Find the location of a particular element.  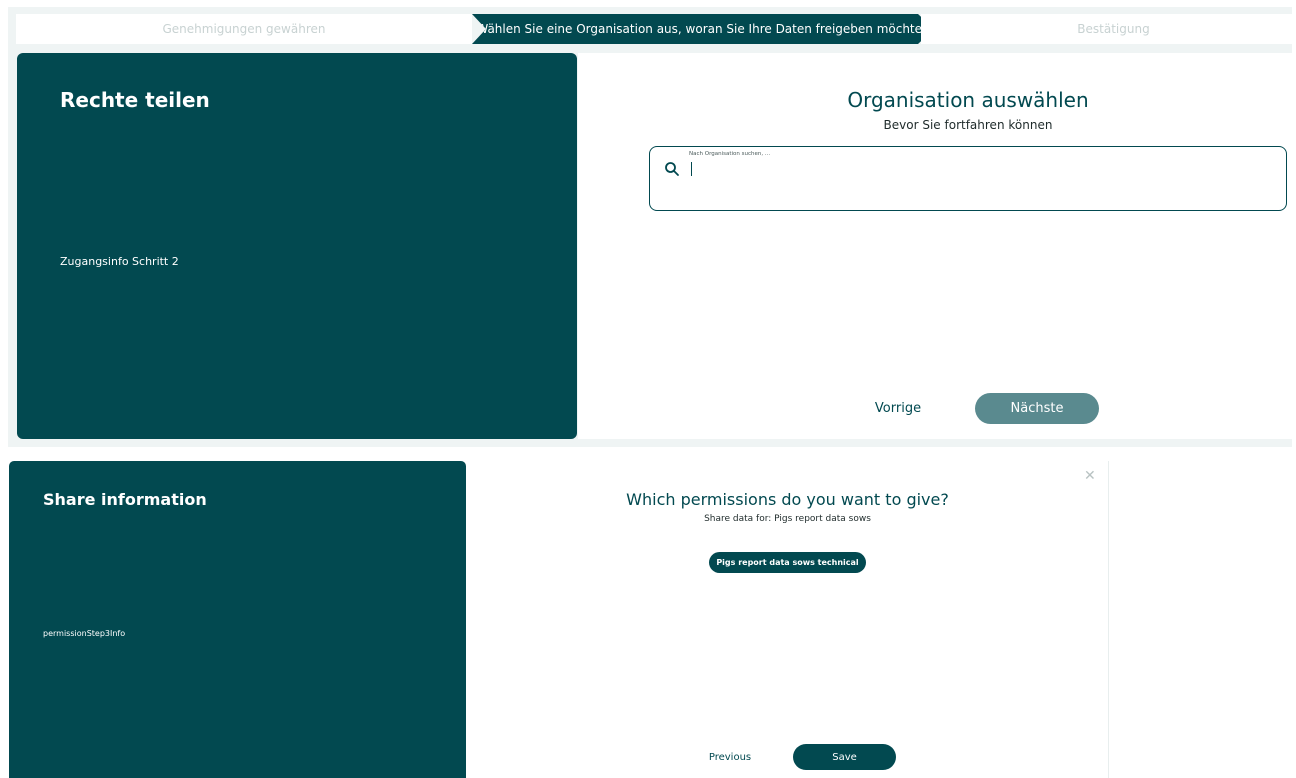

page-subtitle: Bevor Sie fortfahren können is located at coordinates (968, 125).